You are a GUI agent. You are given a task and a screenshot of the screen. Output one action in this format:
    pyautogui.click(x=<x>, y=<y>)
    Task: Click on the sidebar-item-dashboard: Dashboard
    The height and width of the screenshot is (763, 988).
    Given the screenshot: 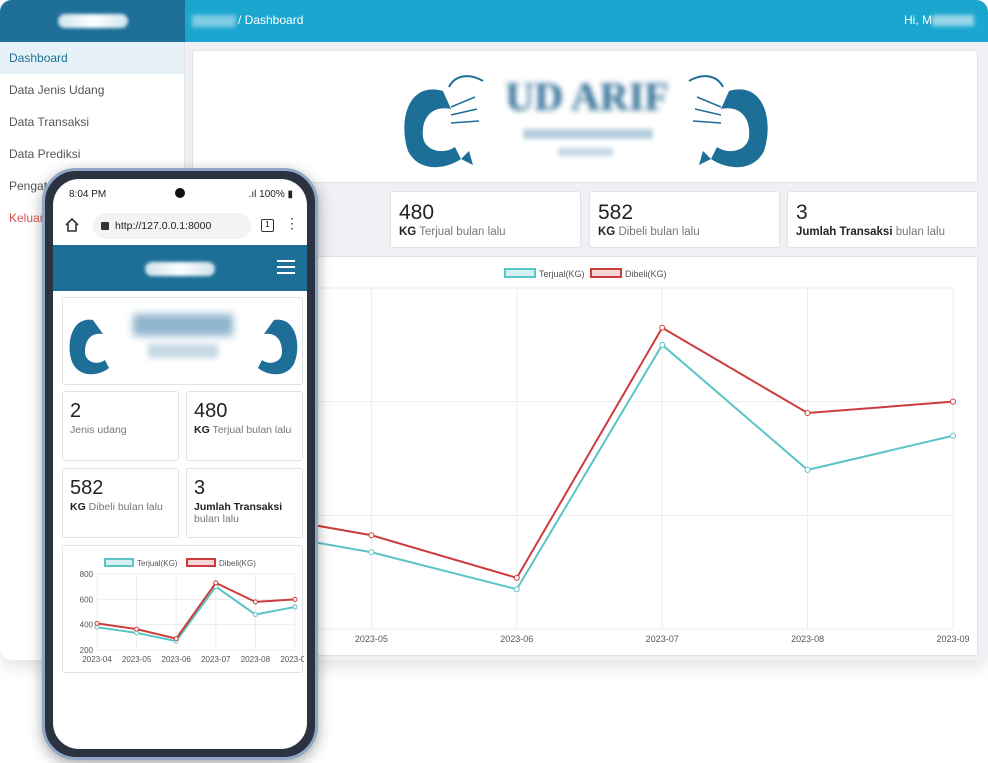 What is the action you would take?
    pyautogui.click(x=92, y=58)
    